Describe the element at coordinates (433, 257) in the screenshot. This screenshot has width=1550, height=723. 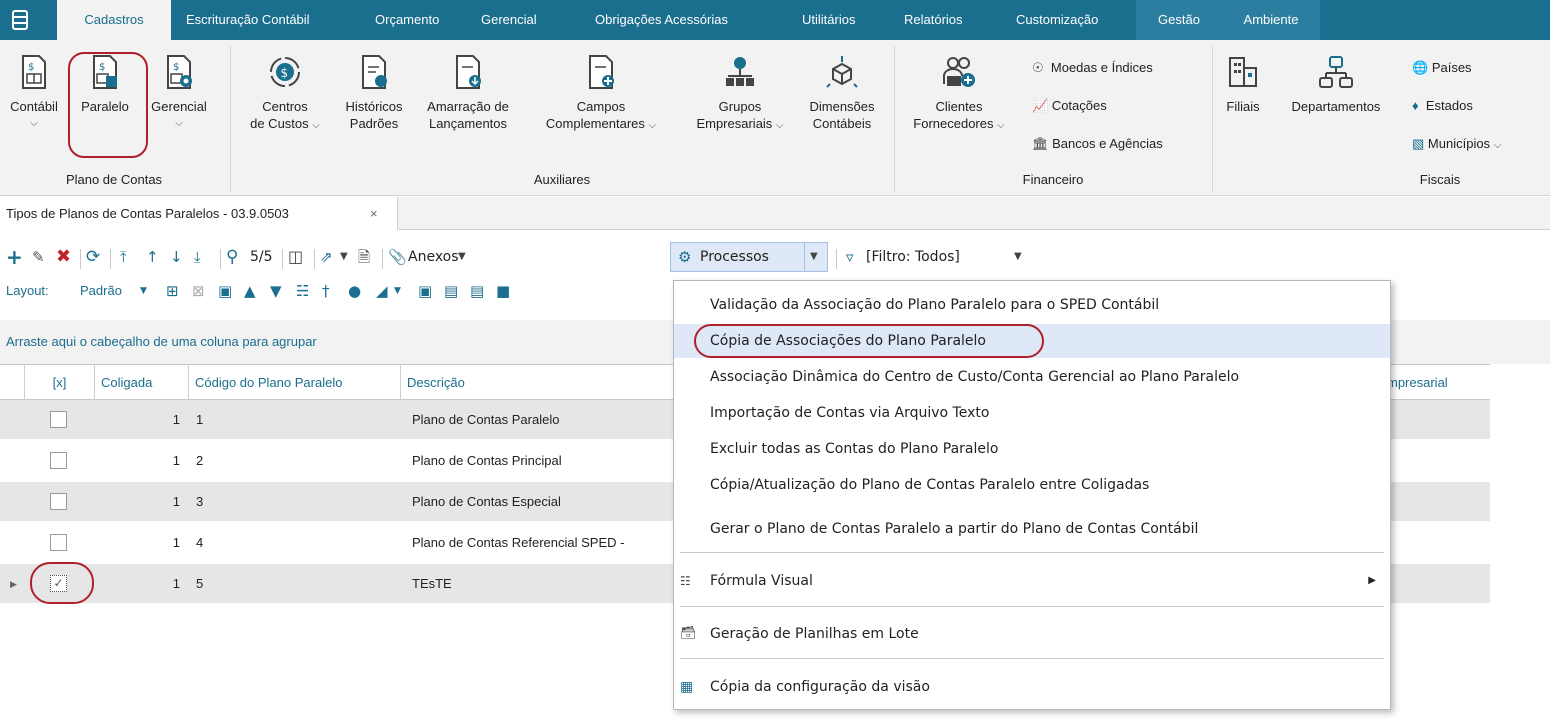
I see `anexos-button: Anexos` at that location.